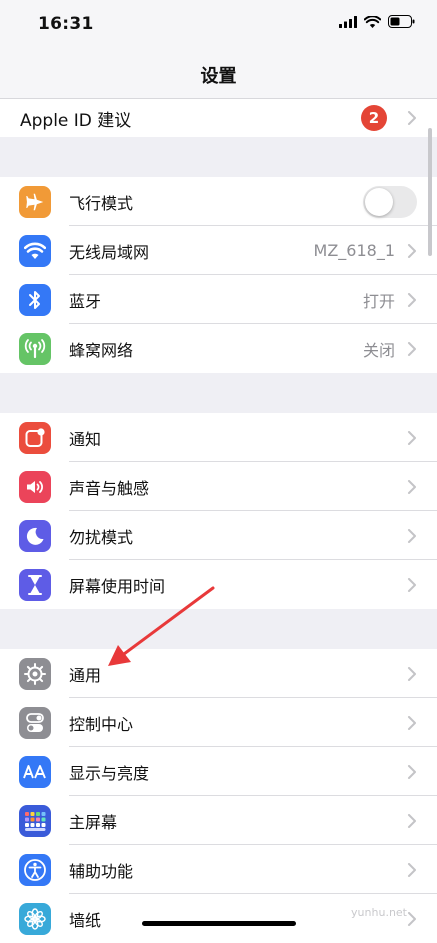 Image resolution: width=437 pixels, height=943 pixels. What do you see at coordinates (372, 21) in the screenshot?
I see `wifi-status-icon` at bounding box center [372, 21].